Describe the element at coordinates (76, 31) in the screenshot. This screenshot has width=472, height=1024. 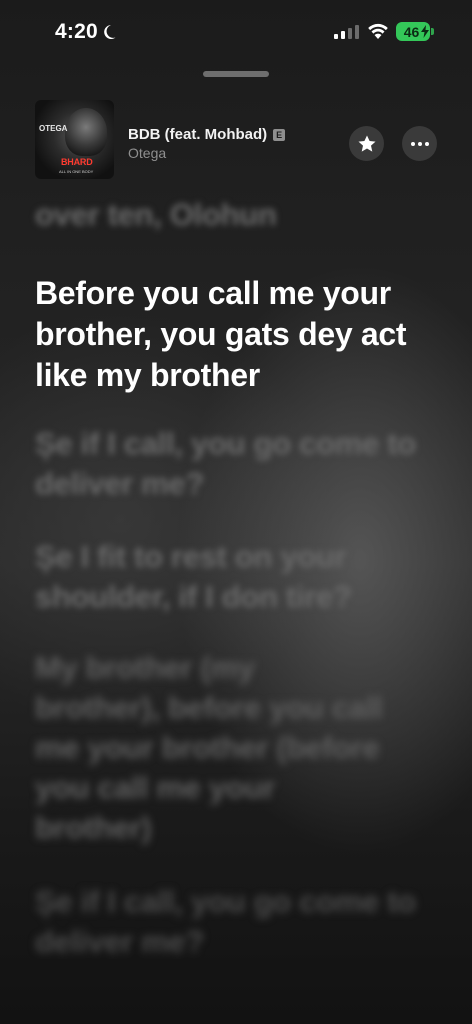
I see `time-label: 4:20` at that location.